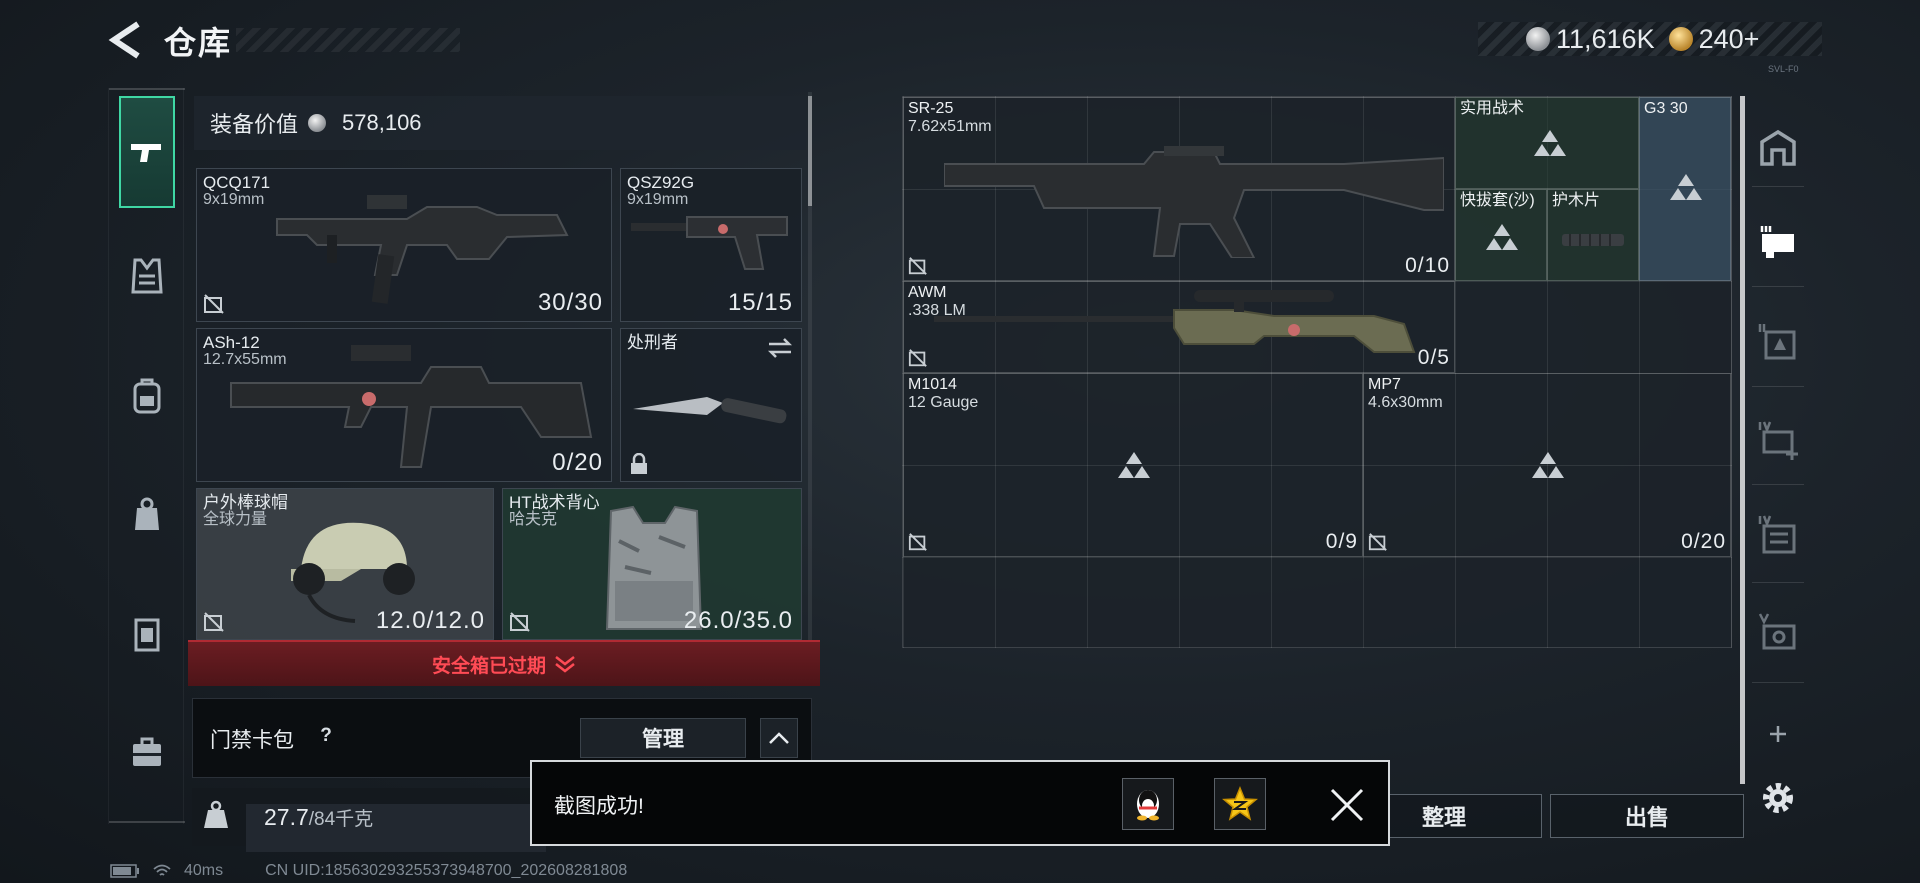  I want to click on melee-slot: 处刑者, so click(711, 405).